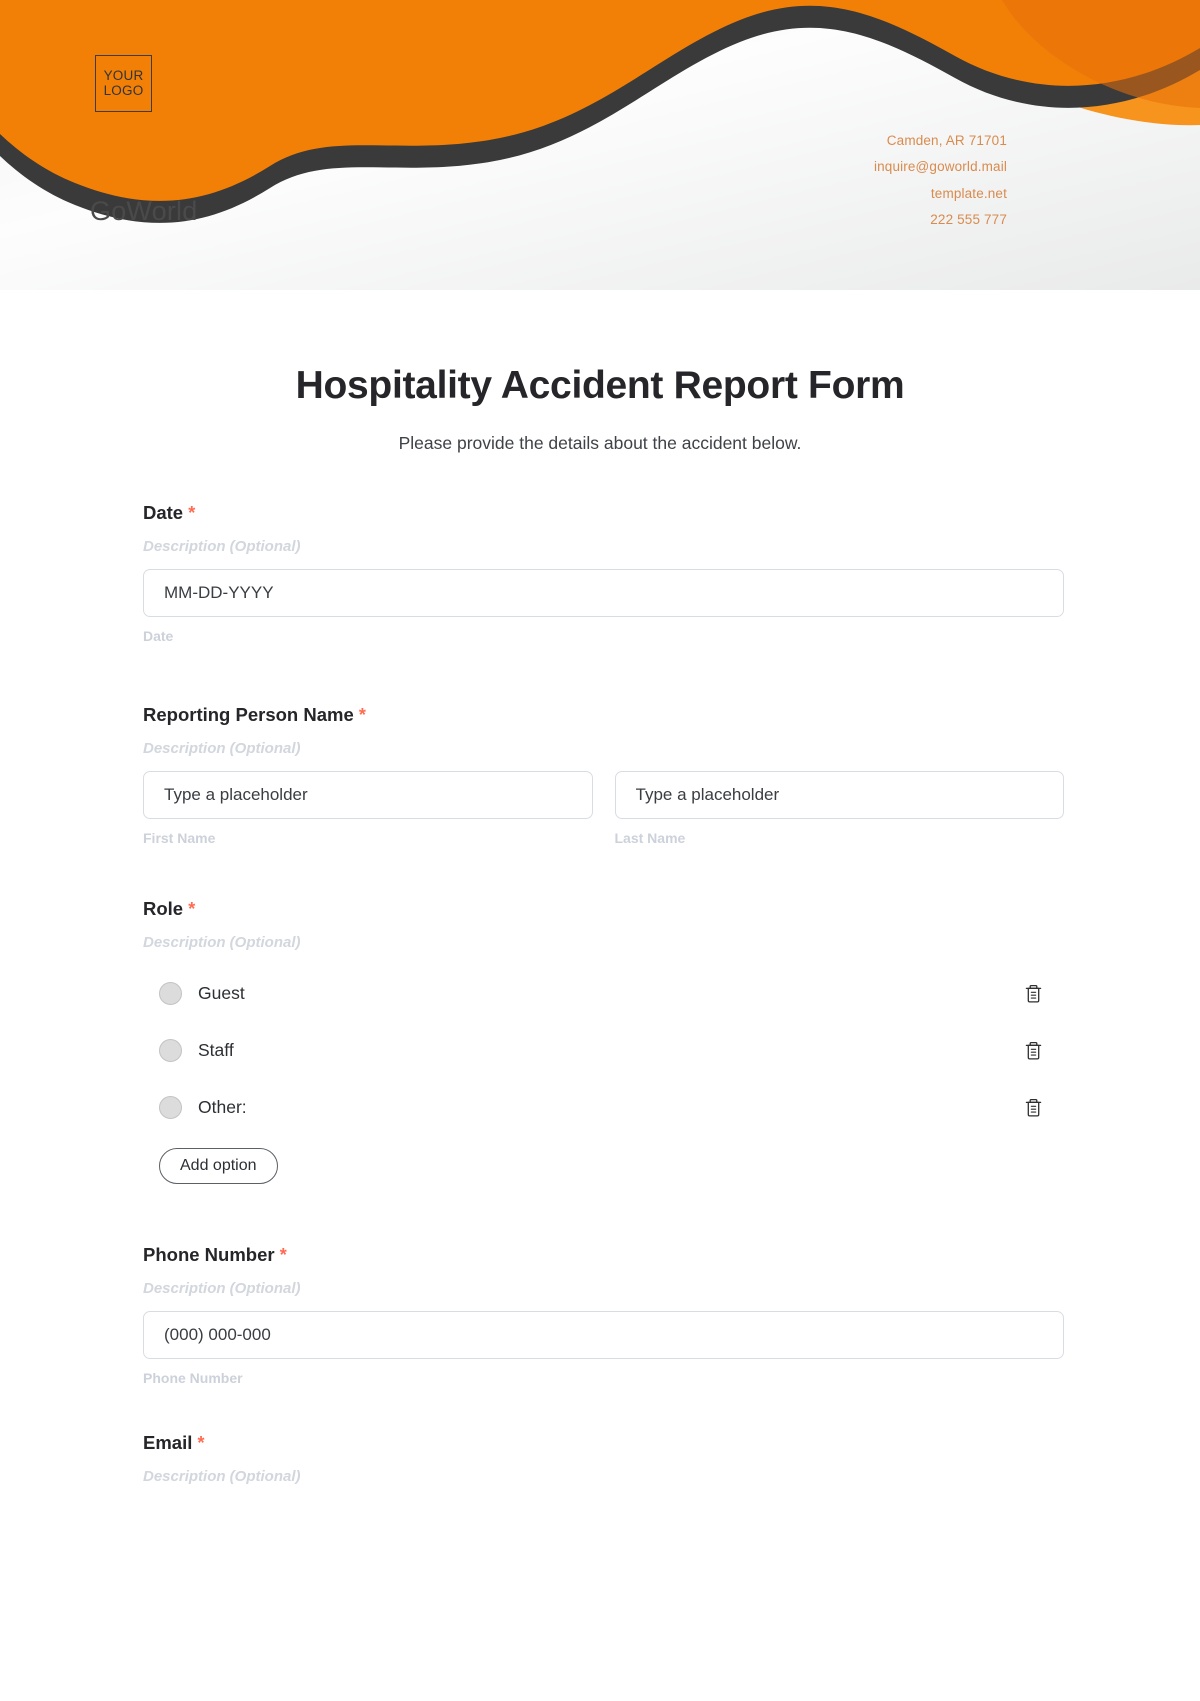 This screenshot has height=1701, width=1200. I want to click on first-name-input, so click(368, 795).